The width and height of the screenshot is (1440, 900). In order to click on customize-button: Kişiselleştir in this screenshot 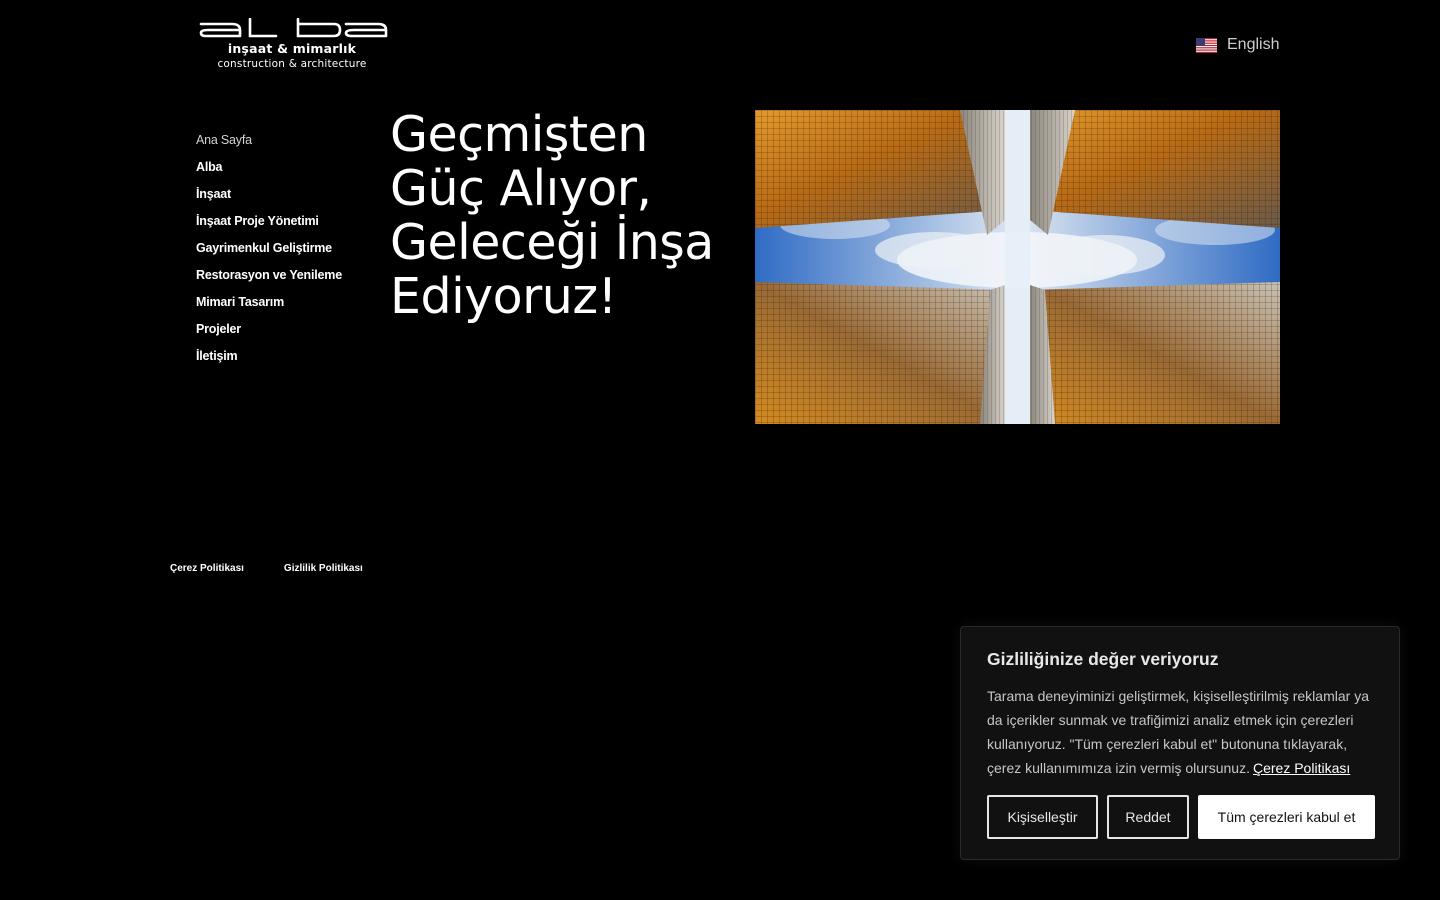, I will do `click(1042, 817)`.